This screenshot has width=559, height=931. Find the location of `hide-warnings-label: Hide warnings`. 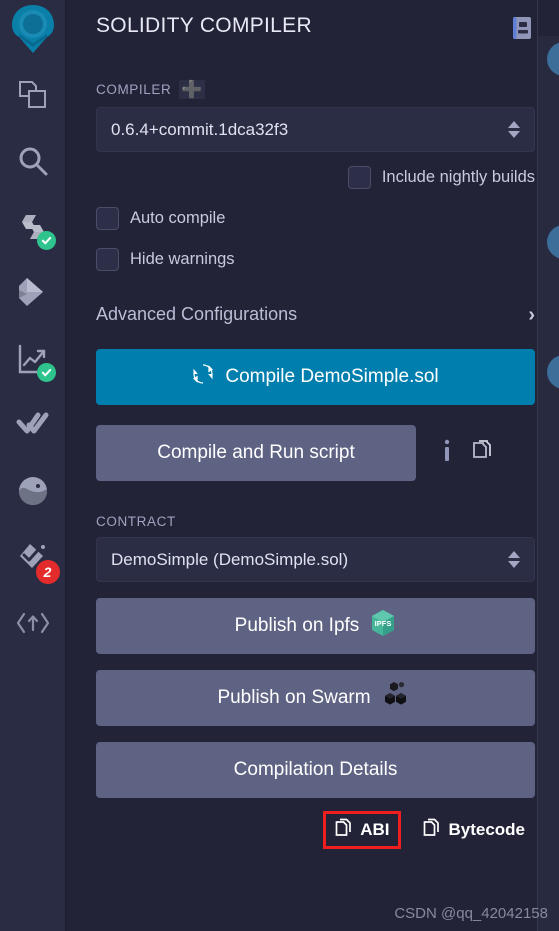

hide-warnings-label: Hide warnings is located at coordinates (182, 259).